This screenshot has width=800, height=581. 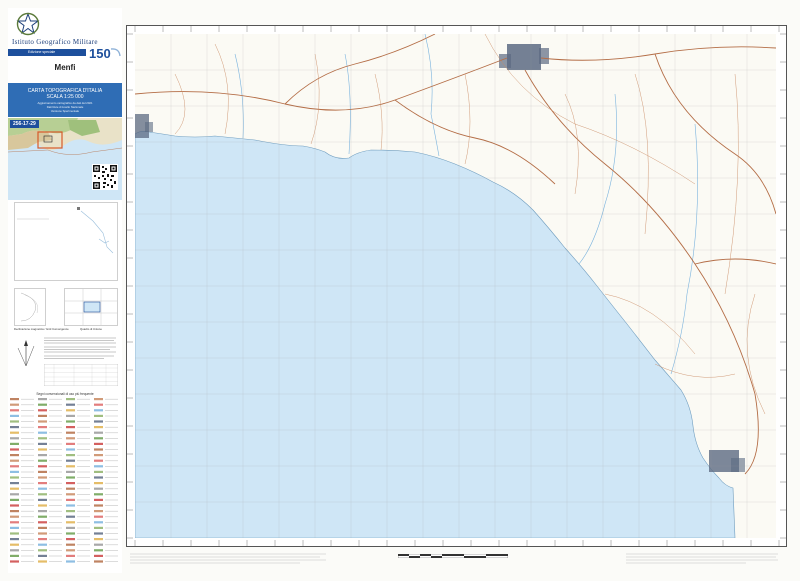 I want to click on declination-diagram, so click(x=30, y=307).